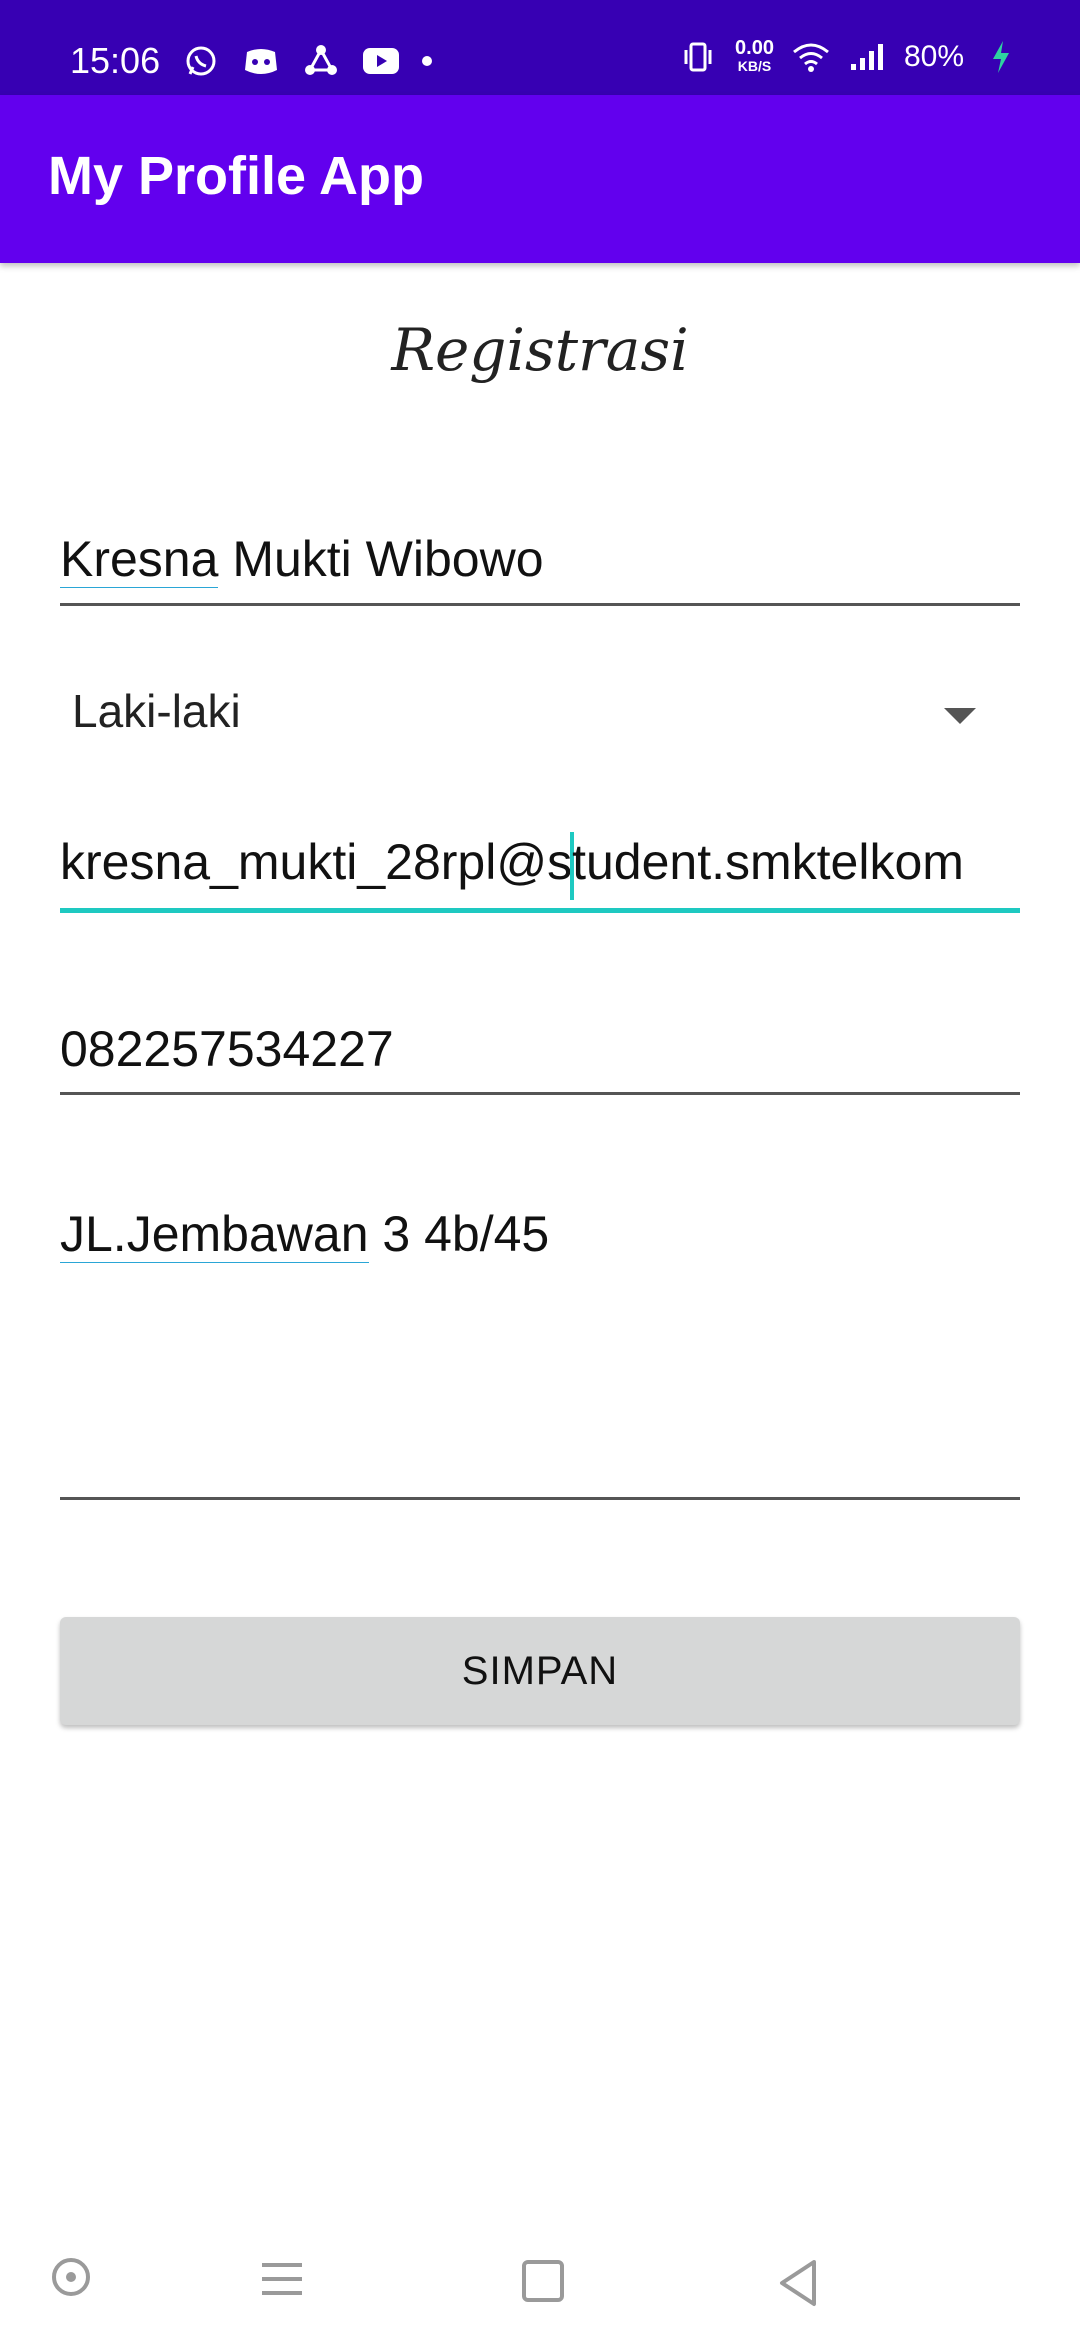 This screenshot has height=2340, width=1080. I want to click on network-speed: 0.00 KB/S, so click(754, 56).